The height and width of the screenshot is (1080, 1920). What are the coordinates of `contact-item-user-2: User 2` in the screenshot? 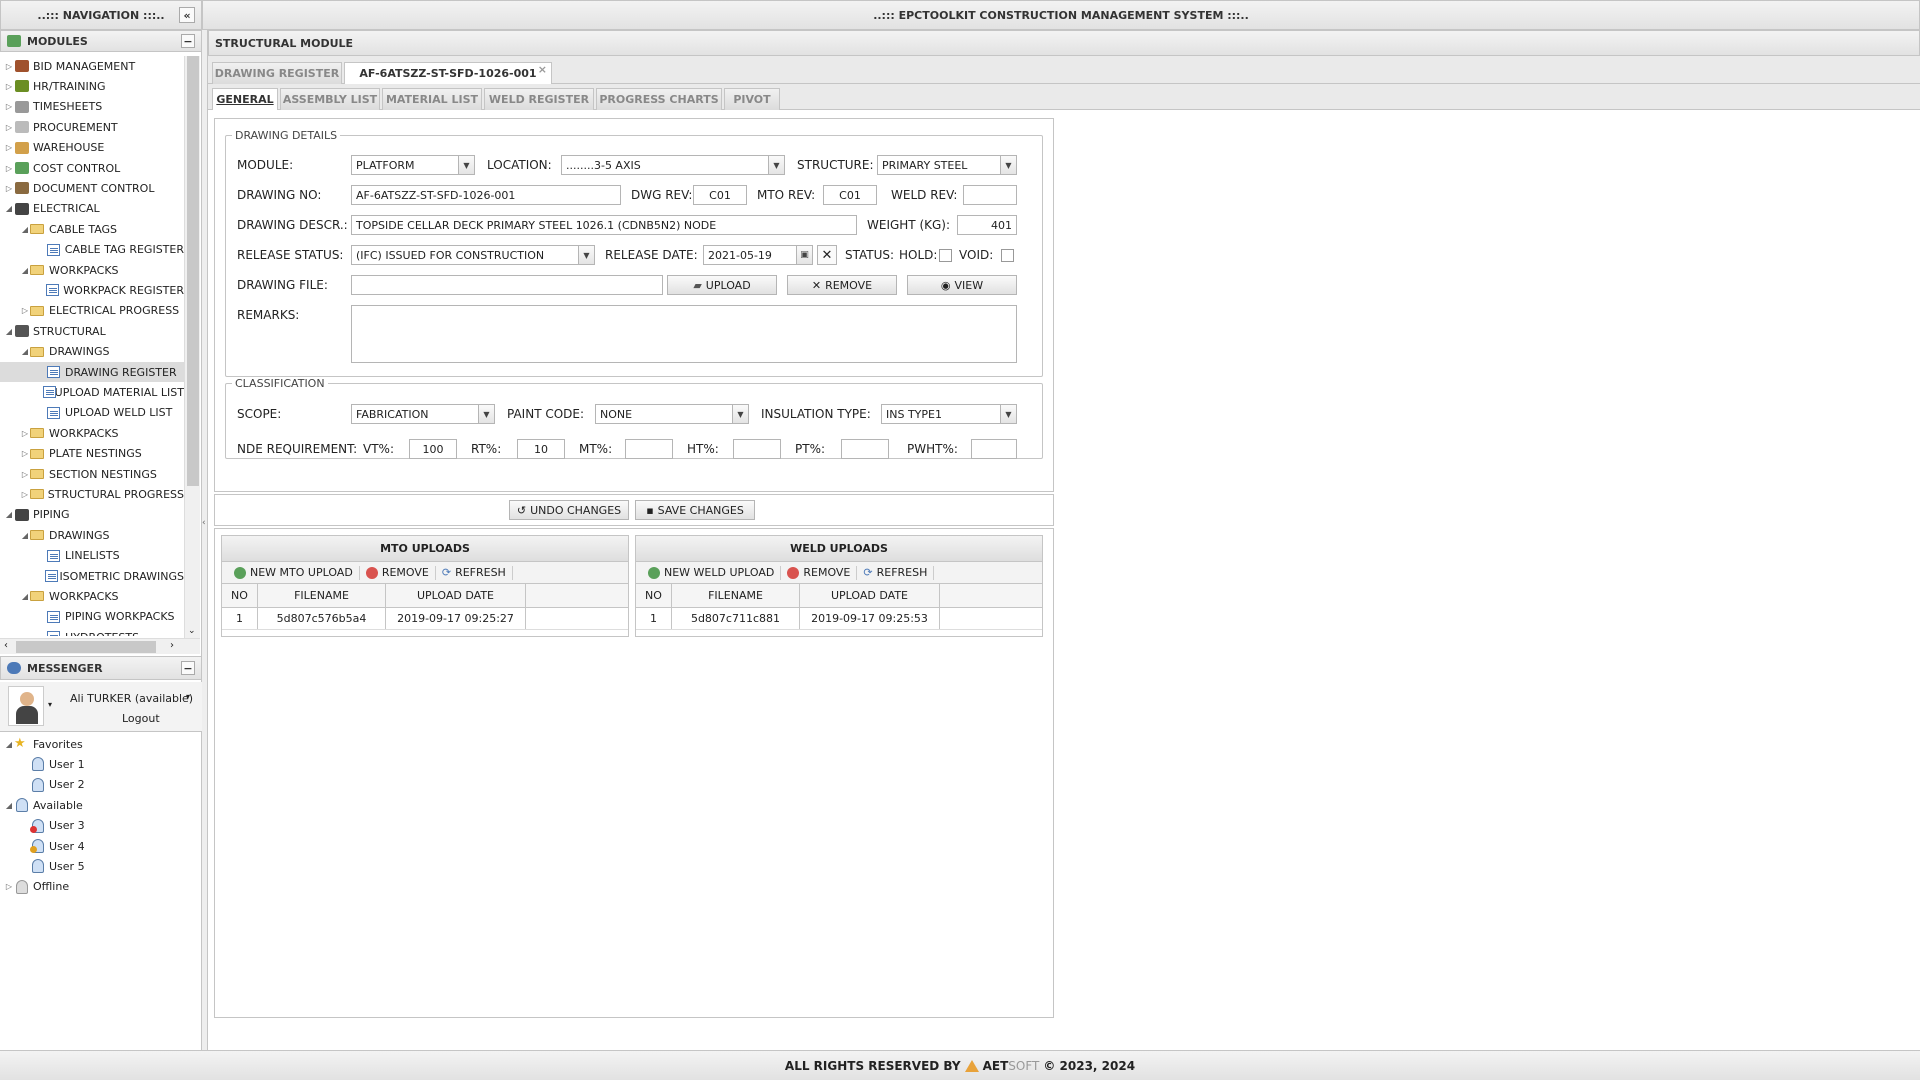 It's located at (100, 785).